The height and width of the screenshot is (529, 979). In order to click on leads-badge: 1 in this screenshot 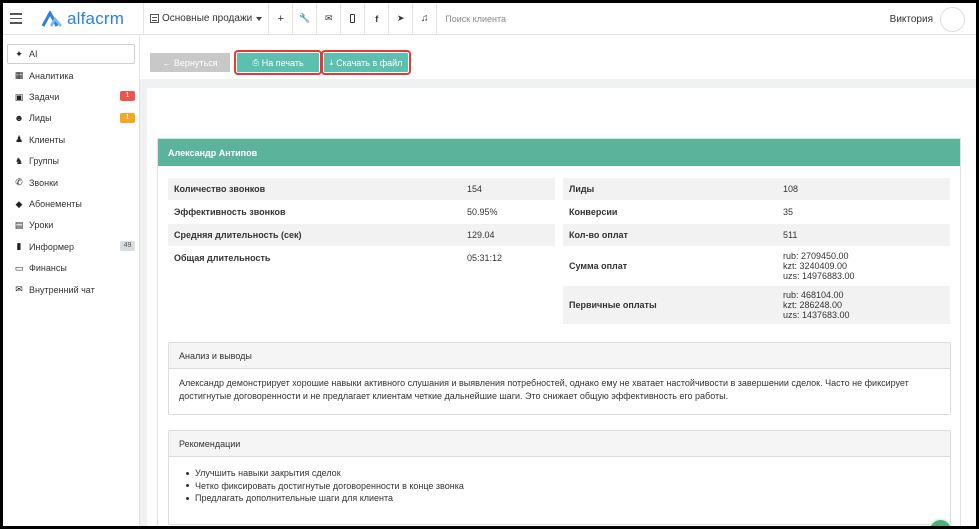, I will do `click(127, 117)`.